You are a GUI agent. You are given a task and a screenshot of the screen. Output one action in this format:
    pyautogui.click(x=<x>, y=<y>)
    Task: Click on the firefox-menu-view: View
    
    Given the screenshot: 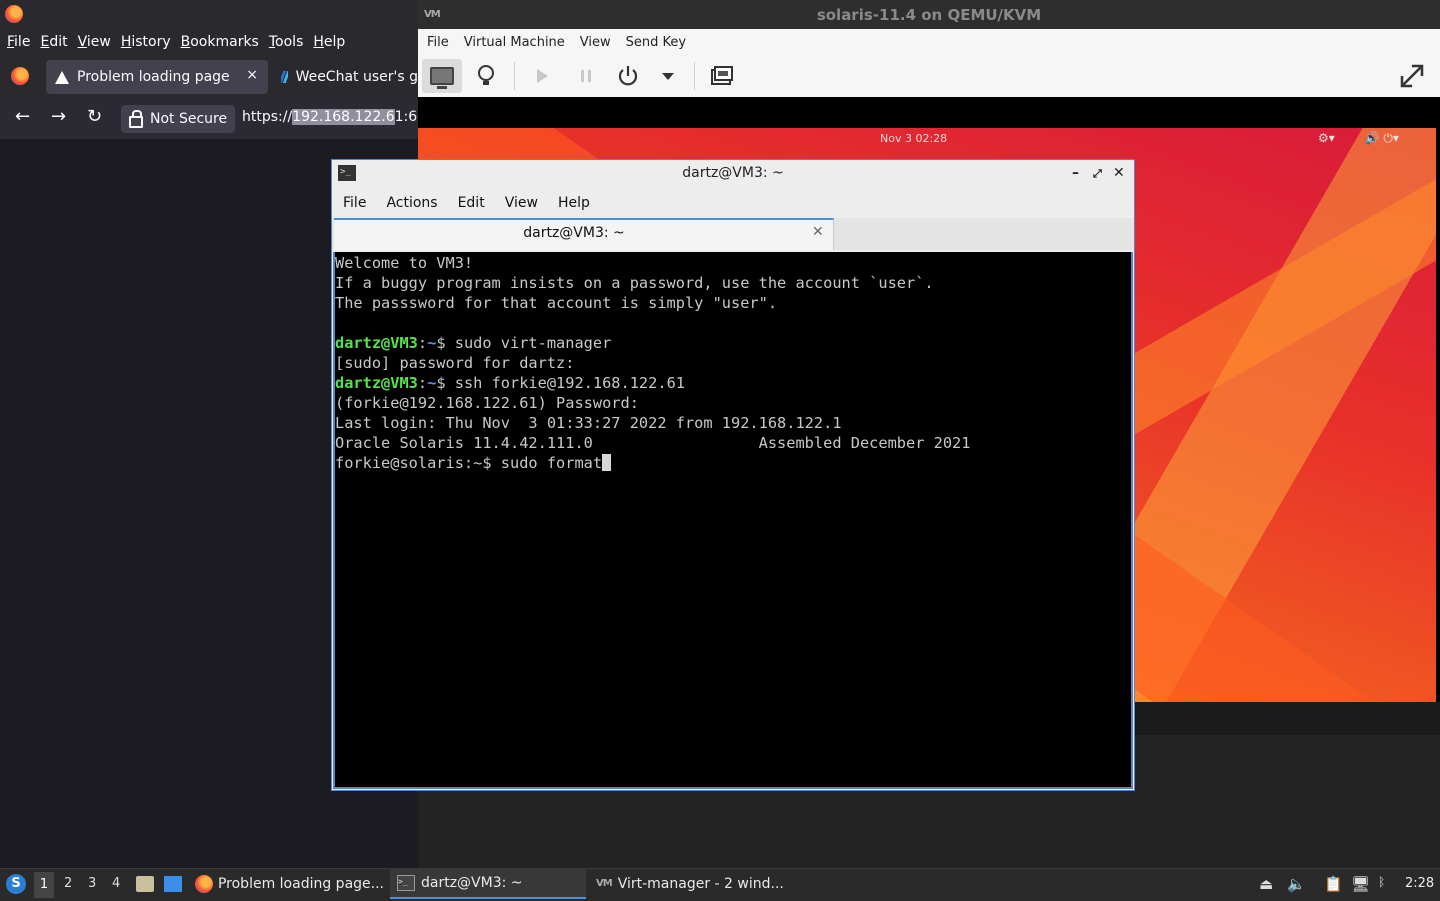 What is the action you would take?
    pyautogui.click(x=94, y=42)
    